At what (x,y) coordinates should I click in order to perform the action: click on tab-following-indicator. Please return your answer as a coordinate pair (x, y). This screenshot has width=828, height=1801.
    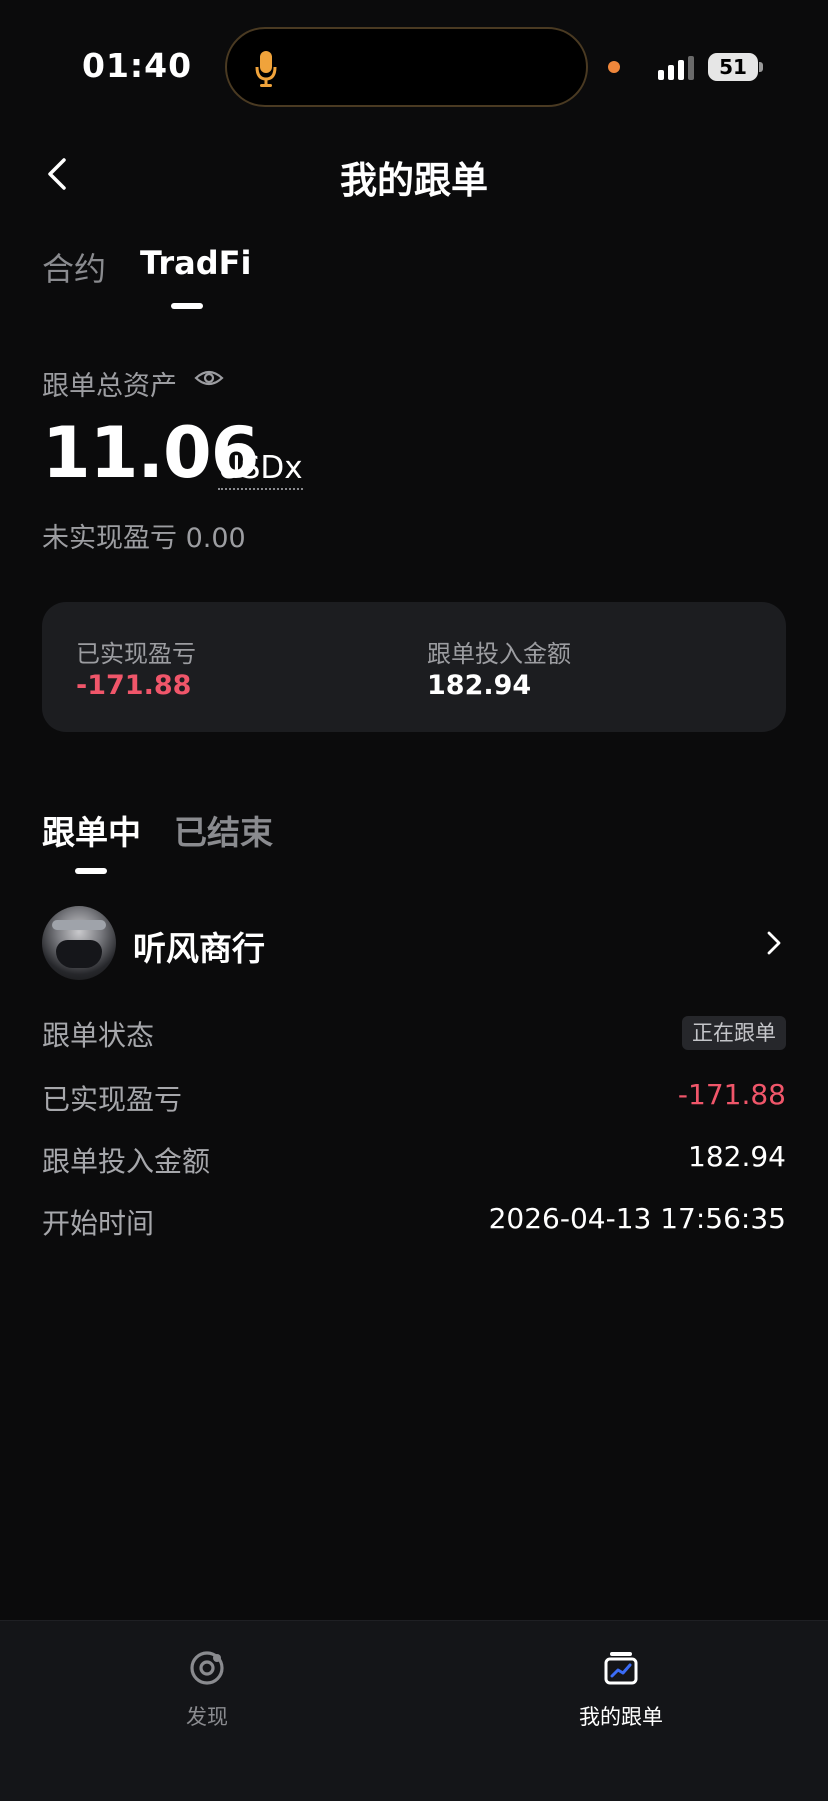
    Looking at the image, I should click on (91, 871).